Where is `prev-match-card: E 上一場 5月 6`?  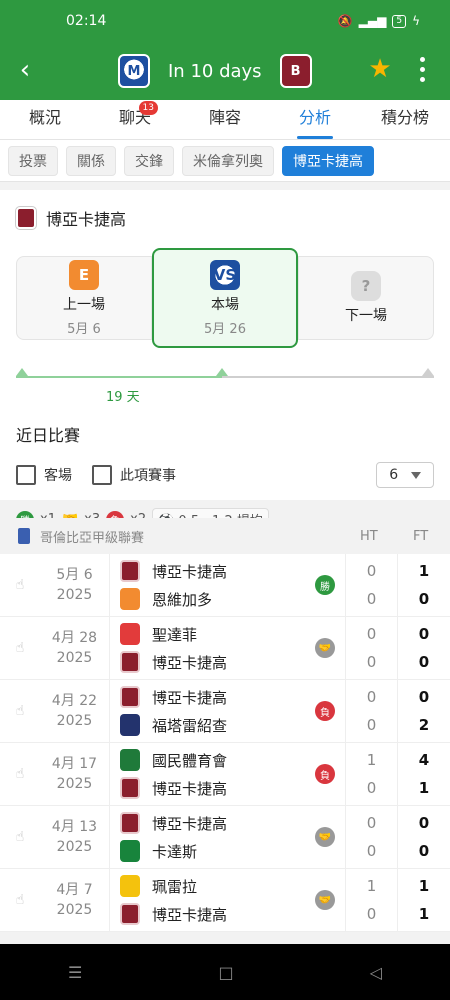
prev-match-card: E 上一場 5月 6 is located at coordinates (84, 298).